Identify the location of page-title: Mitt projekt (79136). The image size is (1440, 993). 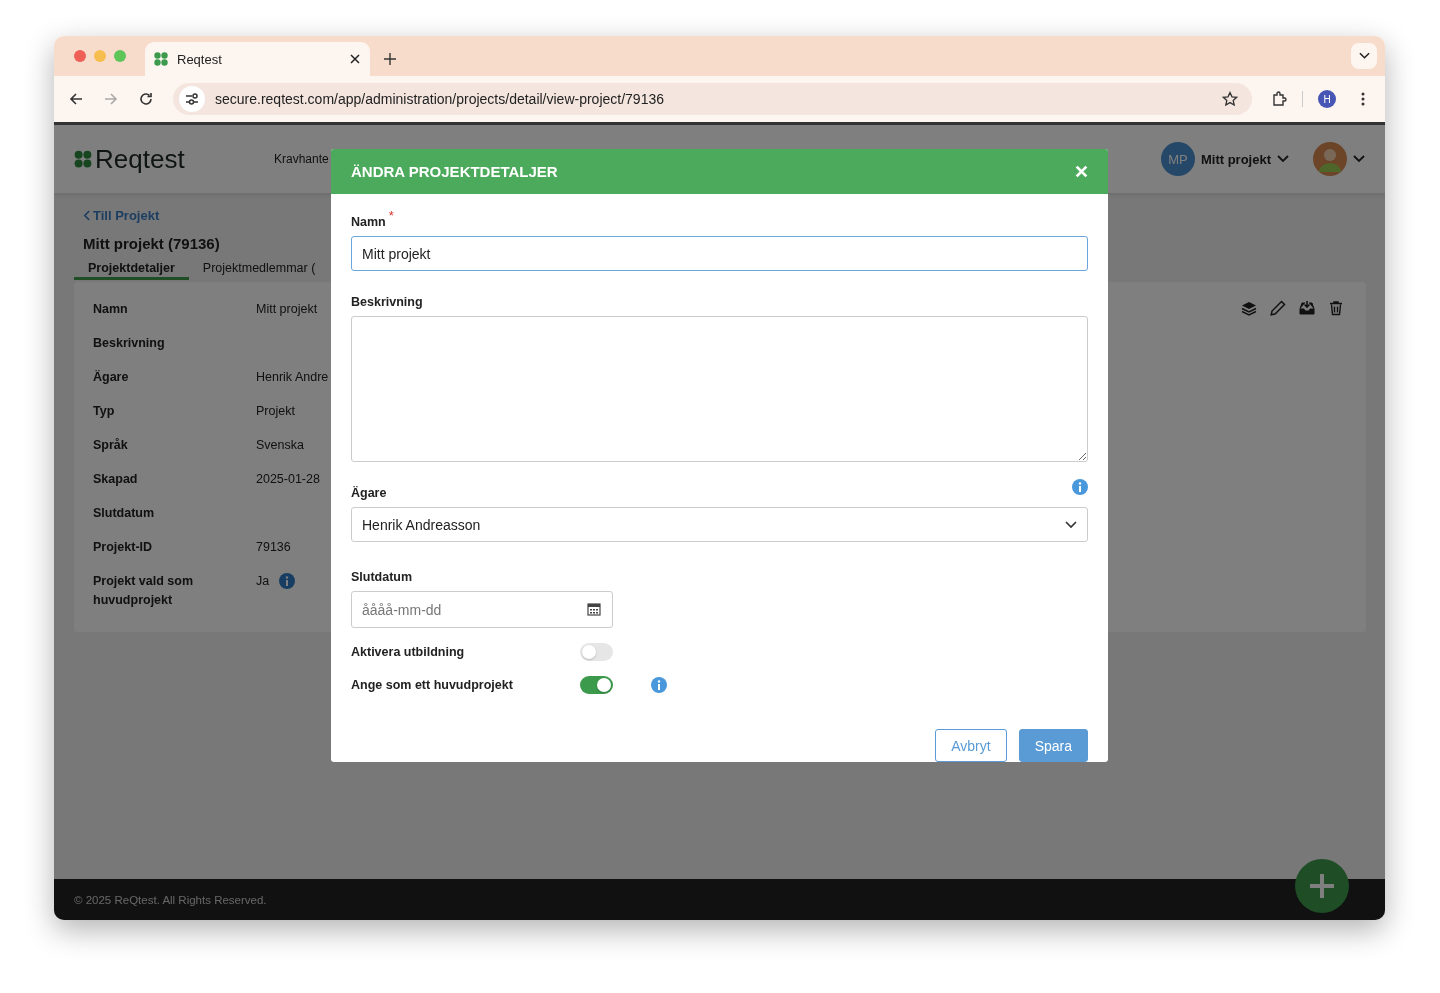
(151, 243).